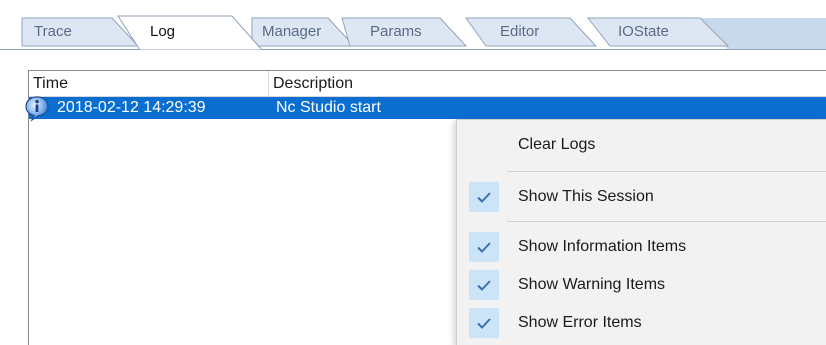 Image resolution: width=826 pixels, height=345 pixels. Describe the element at coordinates (131, 107) in the screenshot. I see `log-time-cell: 2018-02-12 14:29:39` at that location.